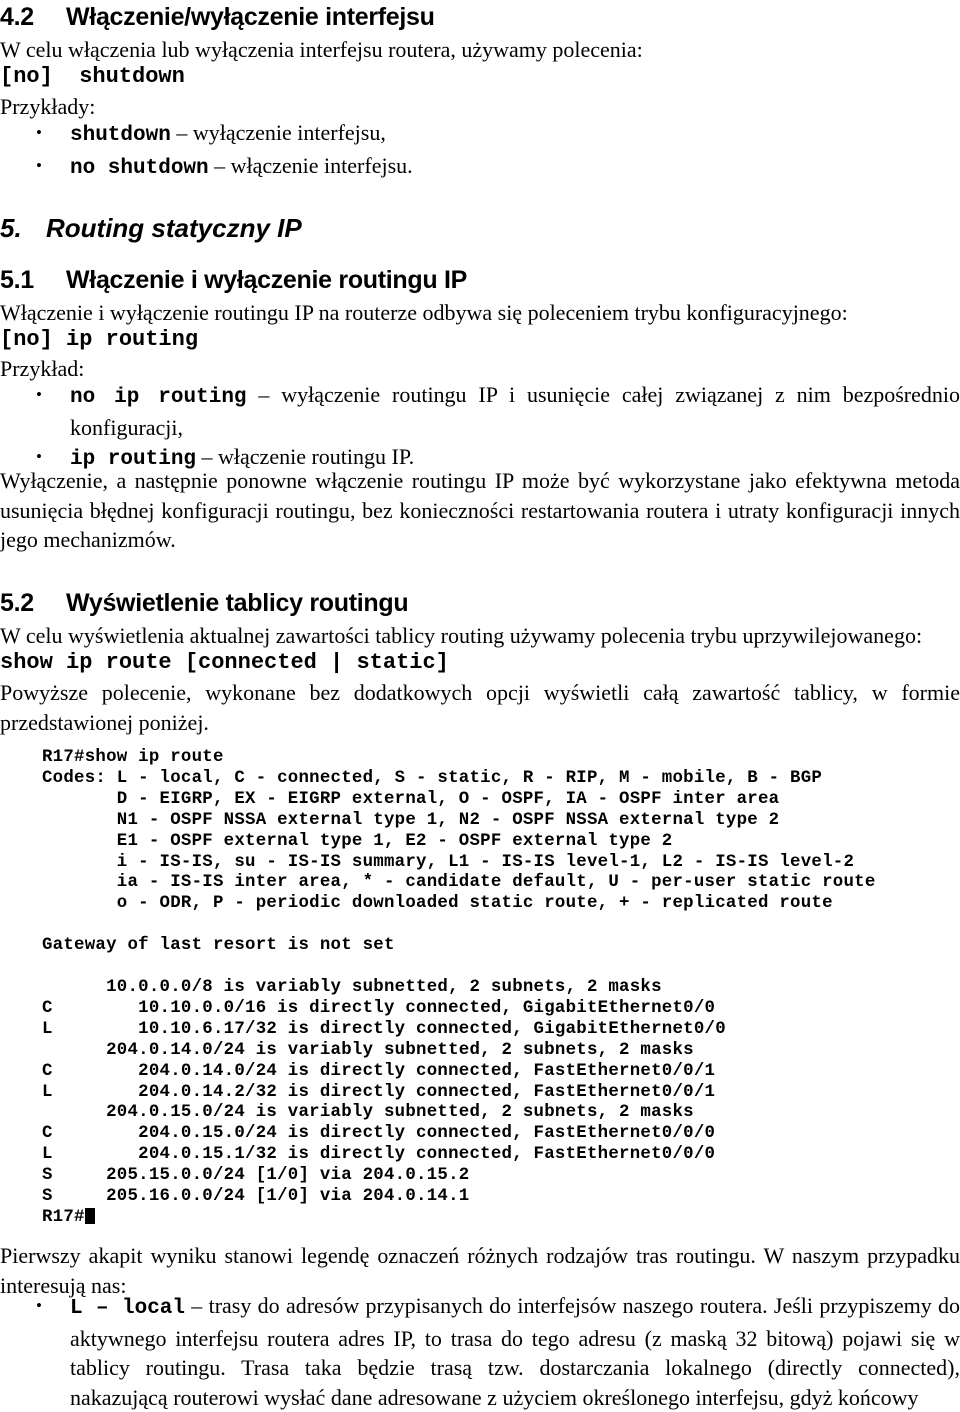  Describe the element at coordinates (139, 168) in the screenshot. I see `bullet-code: no shutdown` at that location.